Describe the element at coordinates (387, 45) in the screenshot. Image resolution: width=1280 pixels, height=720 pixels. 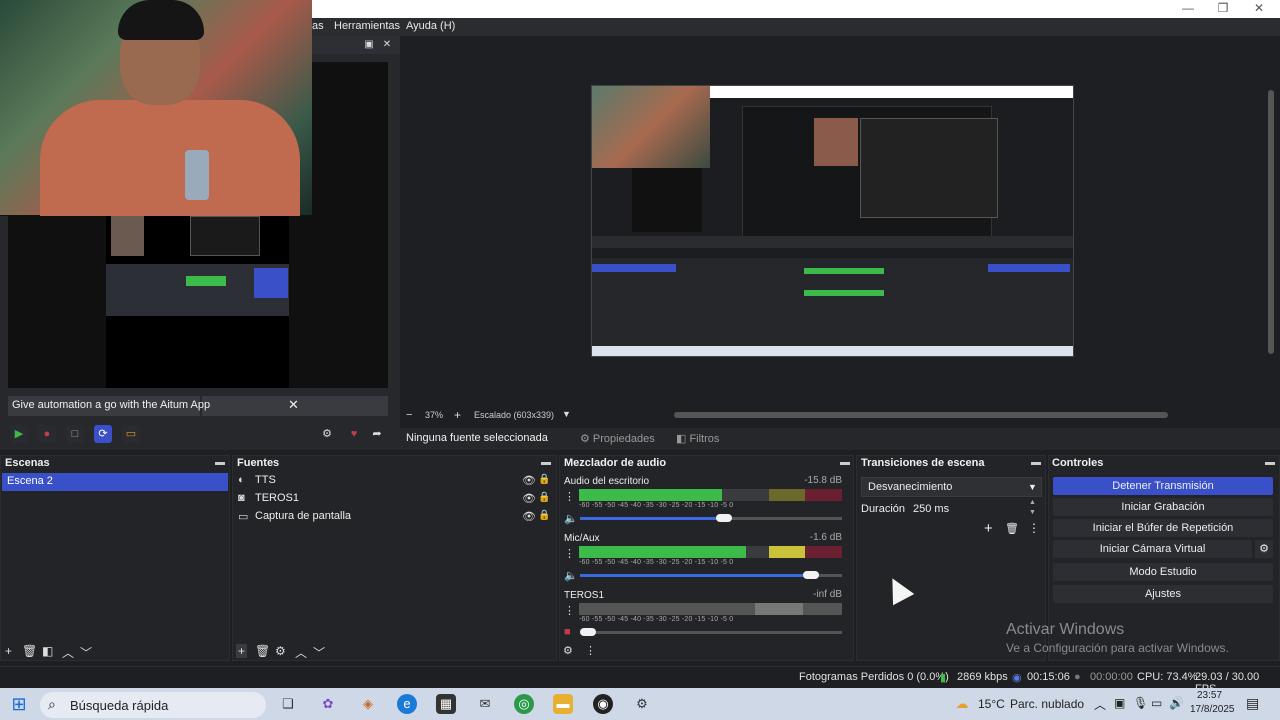
I see `dock-close-icon: ✕` at that location.